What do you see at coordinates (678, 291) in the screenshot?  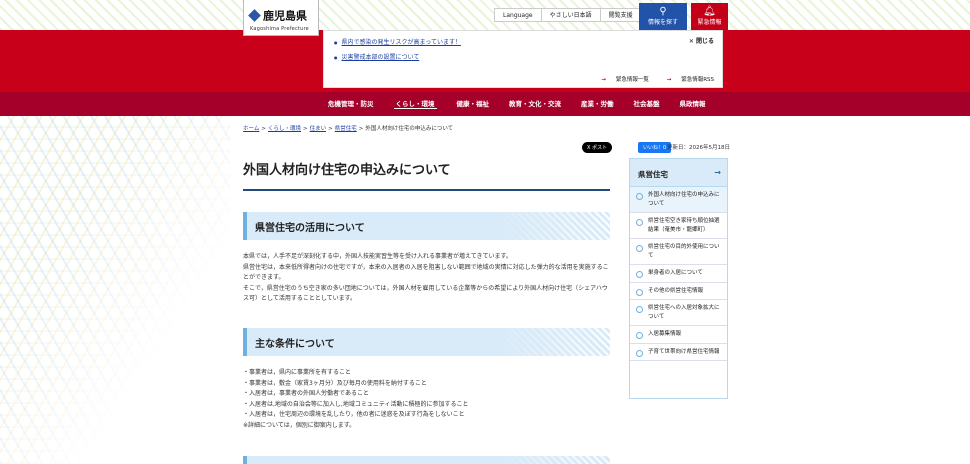 I see `sidebar-item: その他の県営住宅情報` at bounding box center [678, 291].